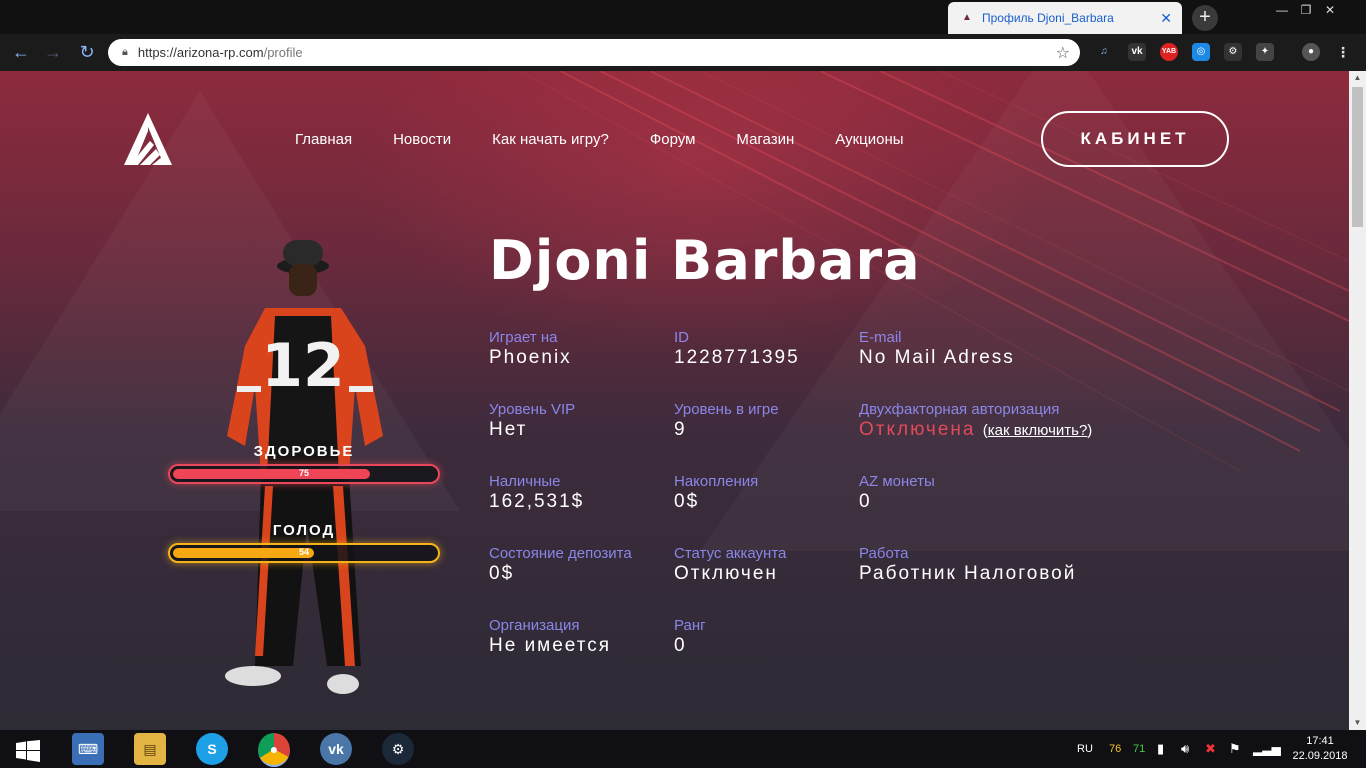 Image resolution: width=1366 pixels, height=768 pixels. What do you see at coordinates (550, 139) in the screenshot?
I see `nav-how-to-start: Как начать игру?` at bounding box center [550, 139].